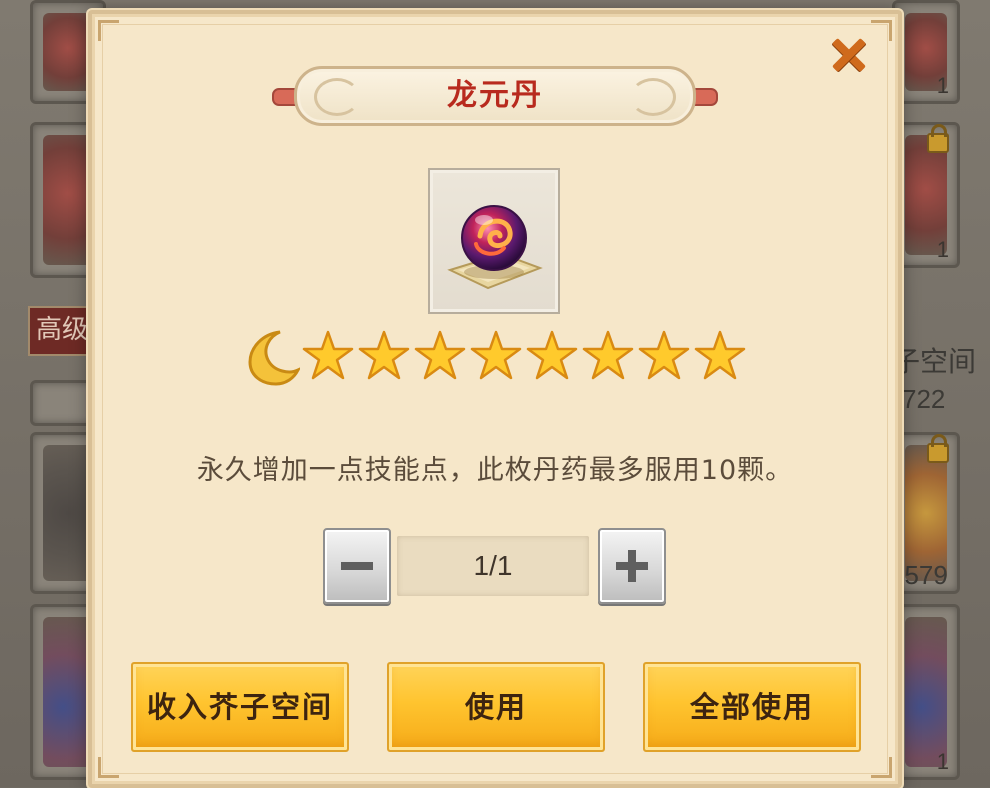 This screenshot has height=788, width=990. I want to click on dragon-pill-icon, so click(495, 247).